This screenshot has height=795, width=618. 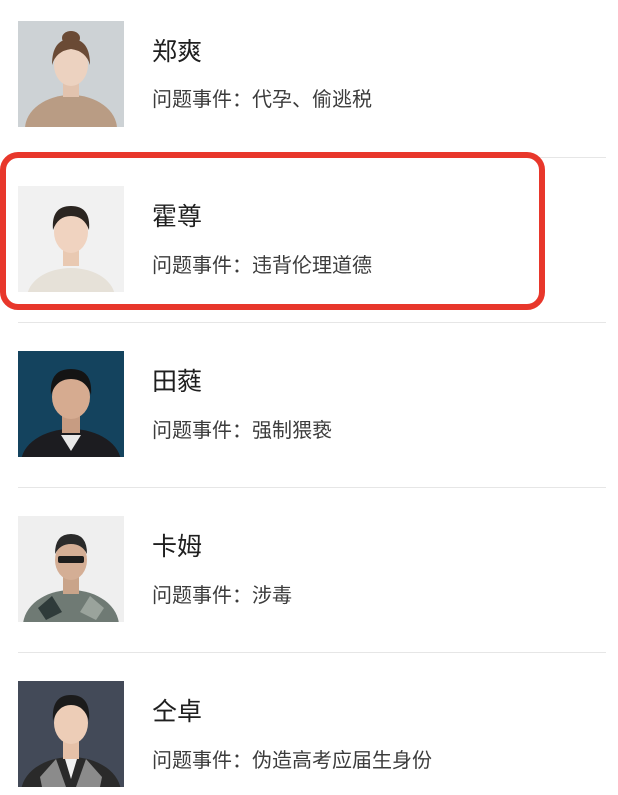 I want to click on person-name: 郑爽, so click(x=177, y=51).